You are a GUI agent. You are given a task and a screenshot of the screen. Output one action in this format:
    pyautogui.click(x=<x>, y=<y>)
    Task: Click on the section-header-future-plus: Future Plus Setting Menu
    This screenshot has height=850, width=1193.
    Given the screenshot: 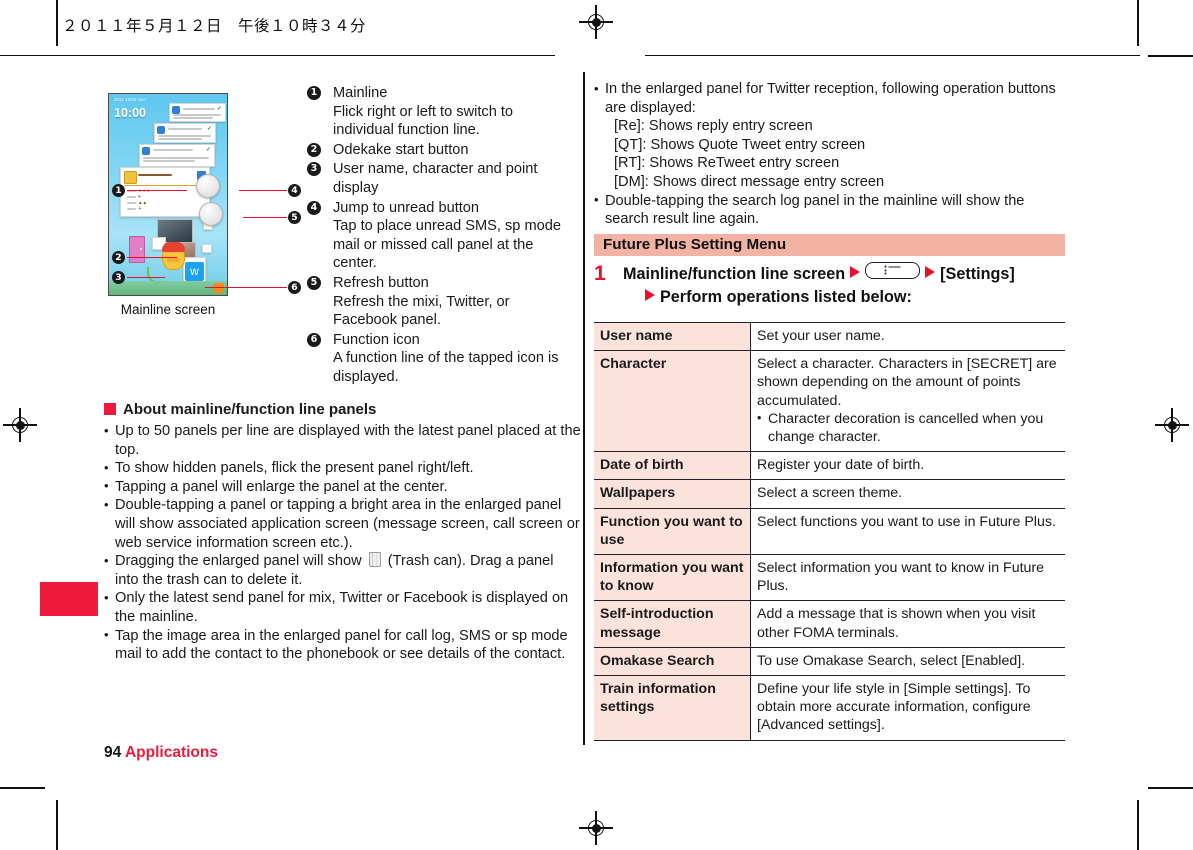 What is the action you would take?
    pyautogui.click(x=829, y=245)
    